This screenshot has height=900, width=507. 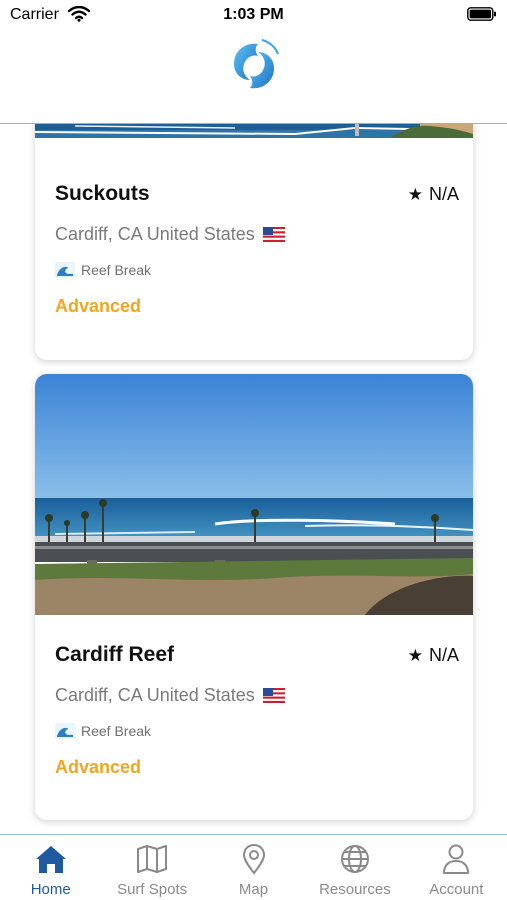 I want to click on tab-label: Home, so click(x=50, y=889).